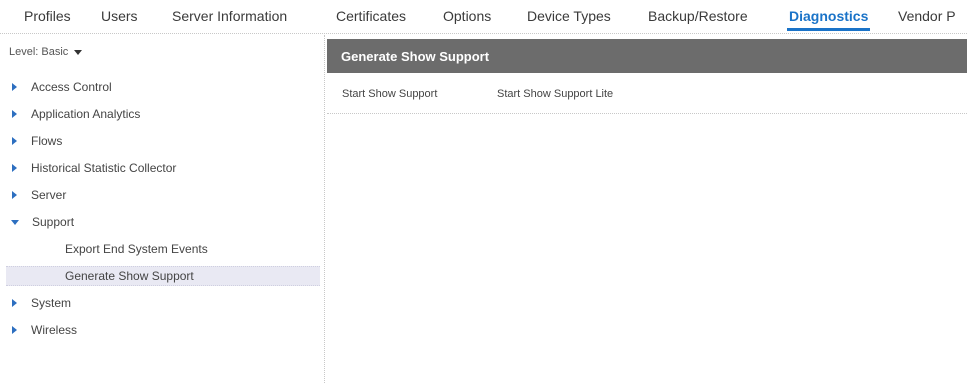  Describe the element at coordinates (163, 141) in the screenshot. I see `tree-item-flows: Flows` at that location.